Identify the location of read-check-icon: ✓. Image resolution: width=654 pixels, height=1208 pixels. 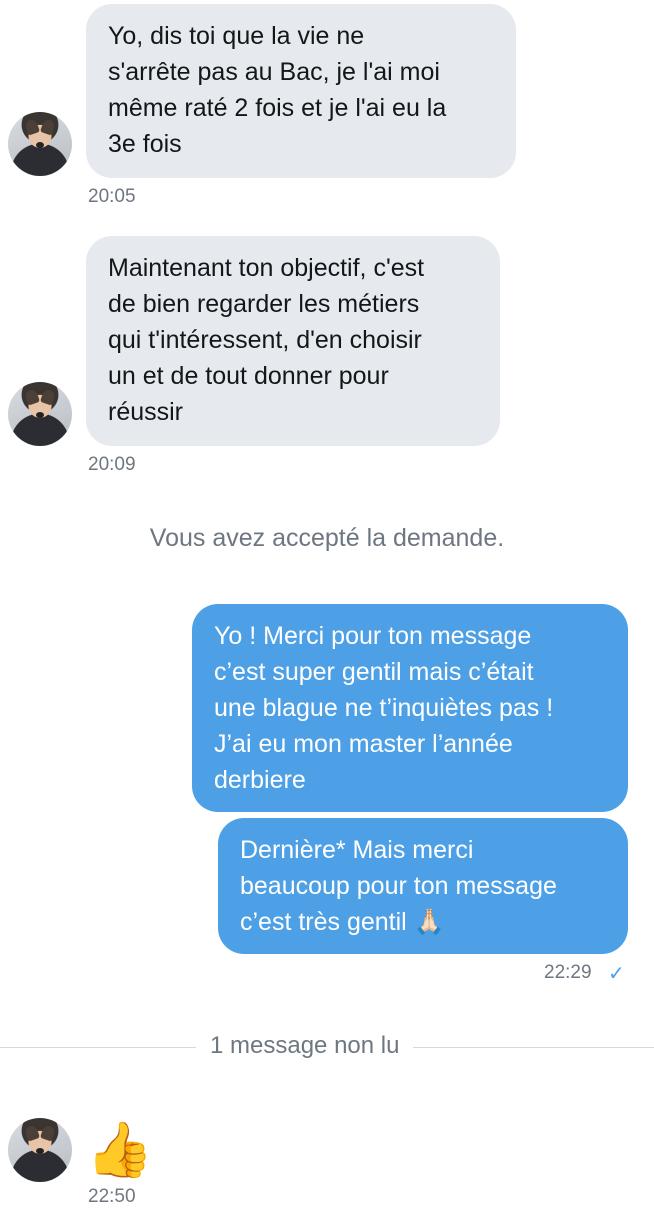
(616, 974).